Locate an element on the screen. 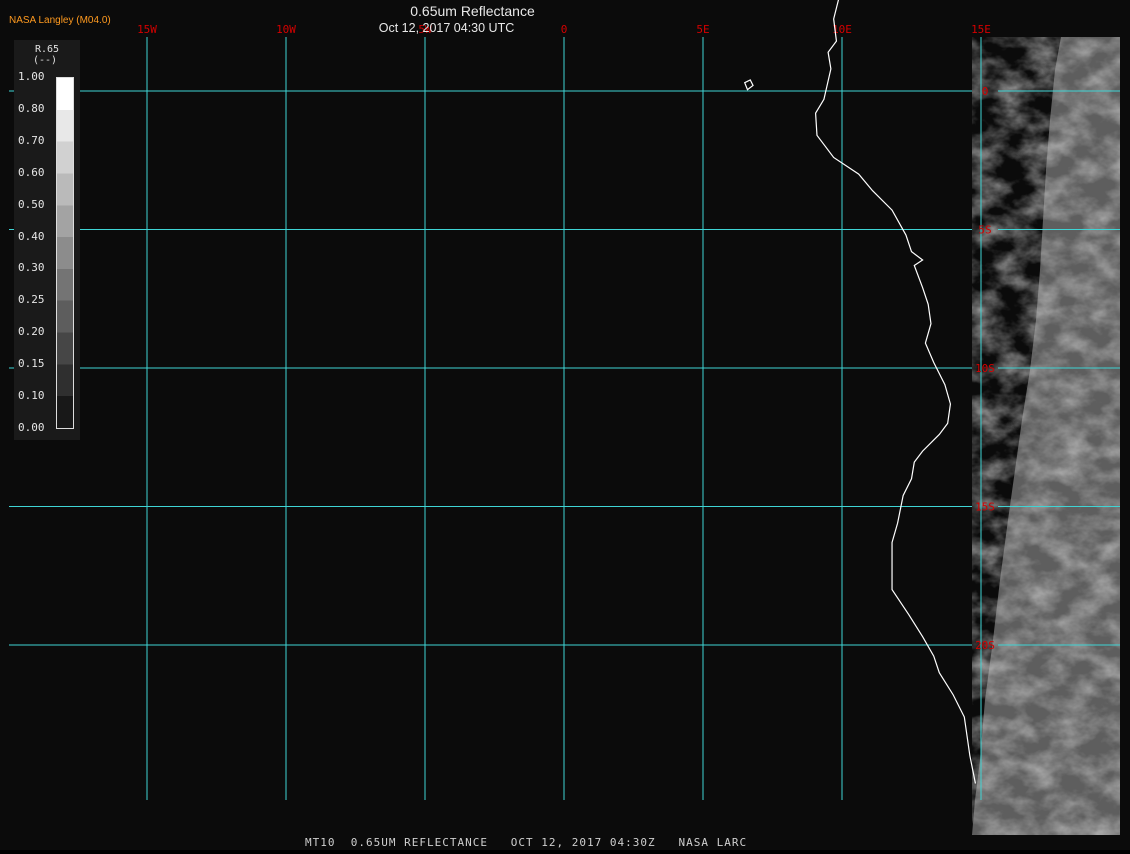 This screenshot has height=854, width=1130. legend-tick-label: 0.60 is located at coordinates (31, 172).